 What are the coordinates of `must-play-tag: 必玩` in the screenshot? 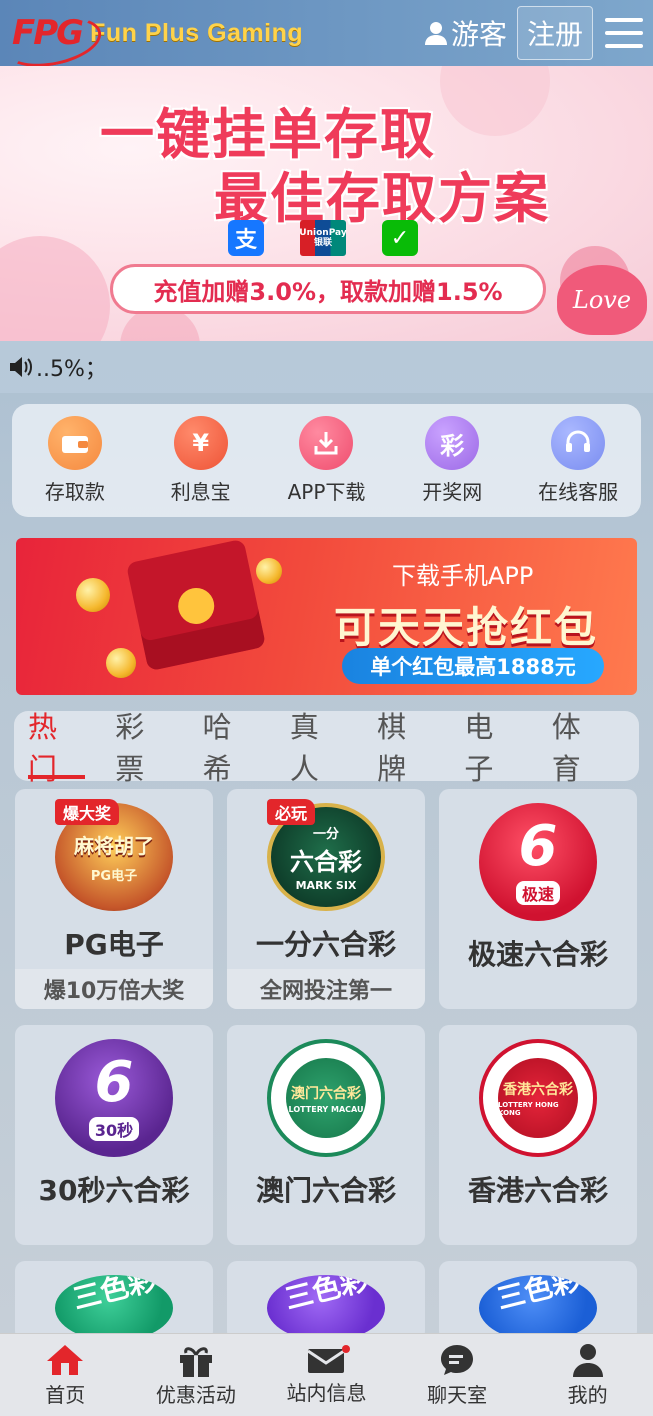 It's located at (291, 812).